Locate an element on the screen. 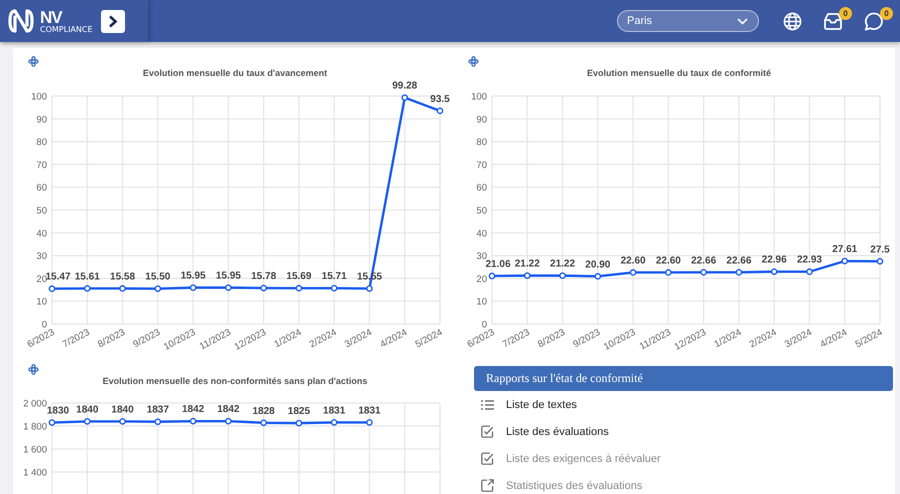 This screenshot has width=900, height=494. data-label: 27.61 is located at coordinates (845, 250).